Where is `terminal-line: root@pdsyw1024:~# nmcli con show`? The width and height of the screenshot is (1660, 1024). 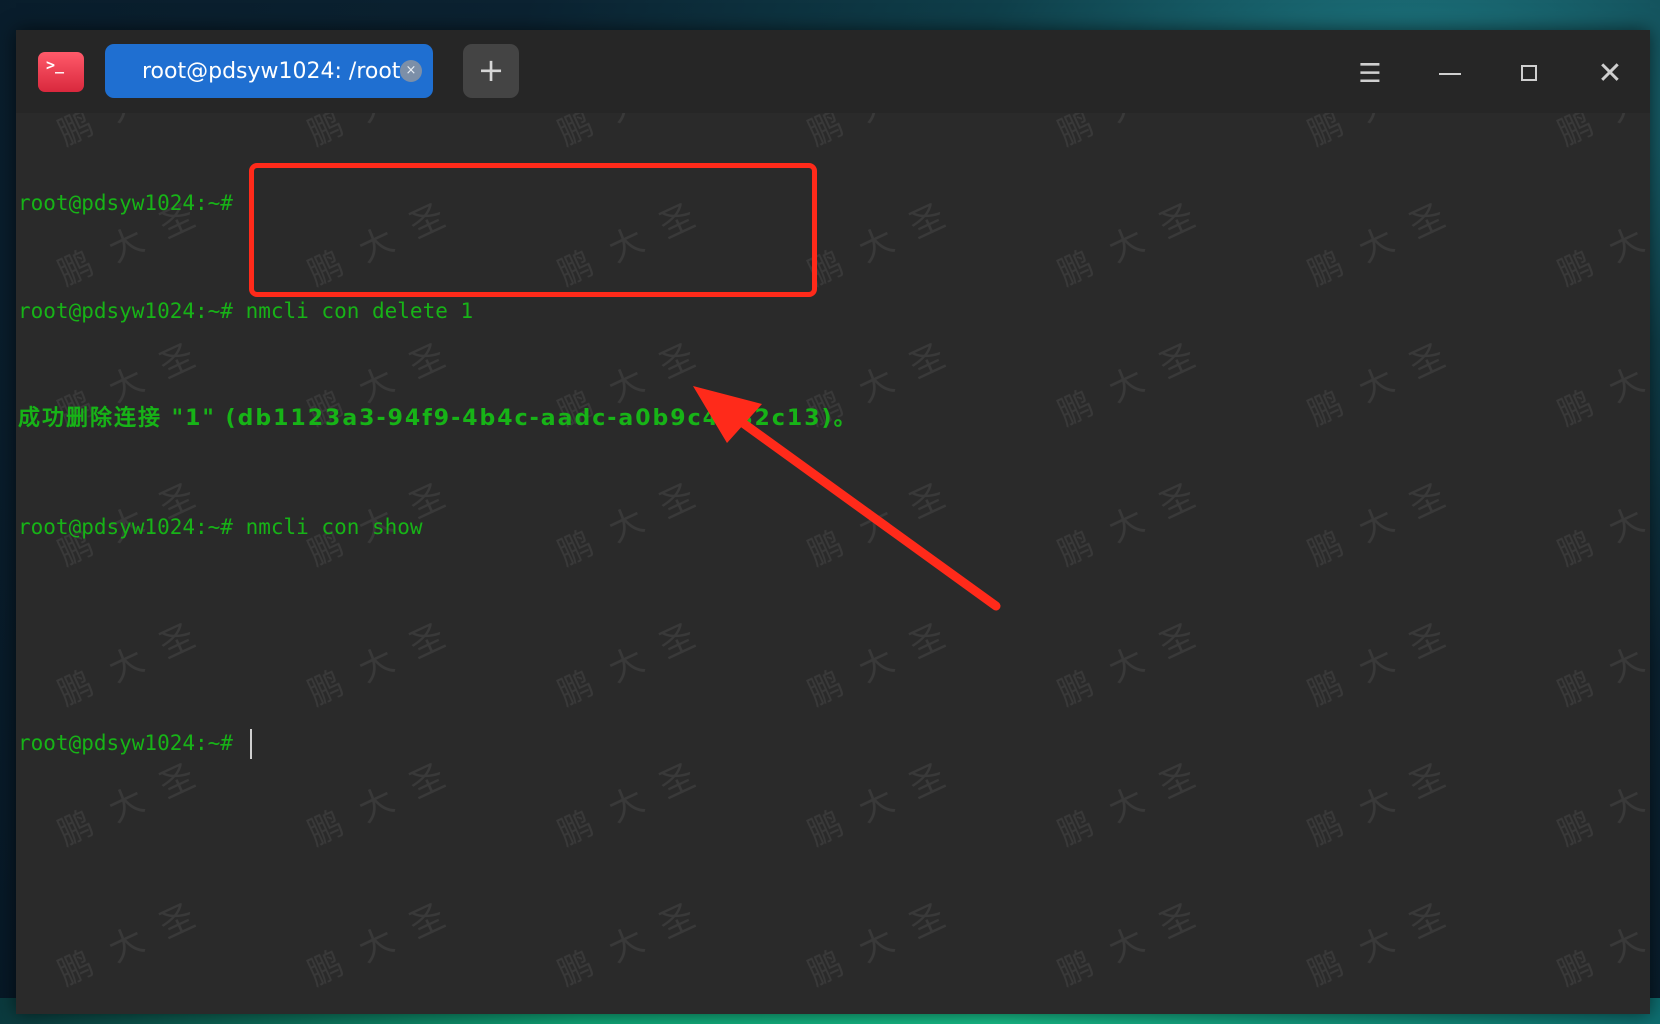
terminal-line: root@pdsyw1024:~# nmcli con show is located at coordinates (220, 527).